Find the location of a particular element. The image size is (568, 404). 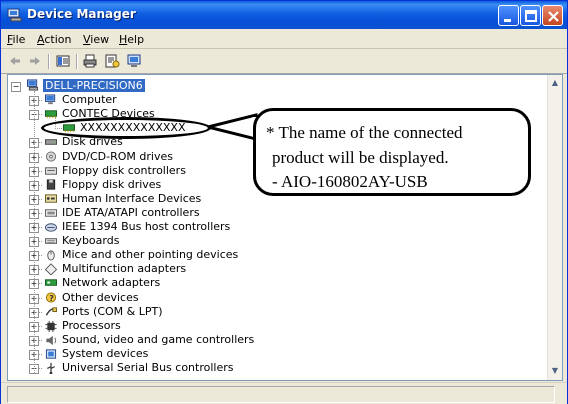

close-icon is located at coordinates (553, 16).